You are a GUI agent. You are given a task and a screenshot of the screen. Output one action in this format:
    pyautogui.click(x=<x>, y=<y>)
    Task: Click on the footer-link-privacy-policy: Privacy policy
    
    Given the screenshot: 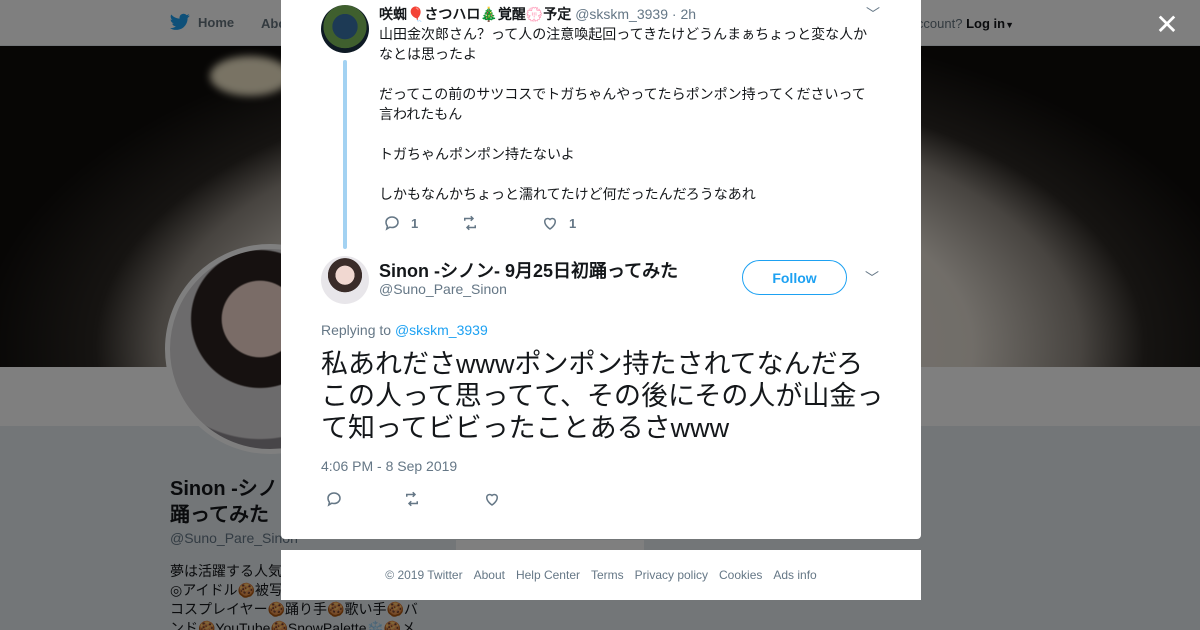 What is the action you would take?
    pyautogui.click(x=671, y=575)
    